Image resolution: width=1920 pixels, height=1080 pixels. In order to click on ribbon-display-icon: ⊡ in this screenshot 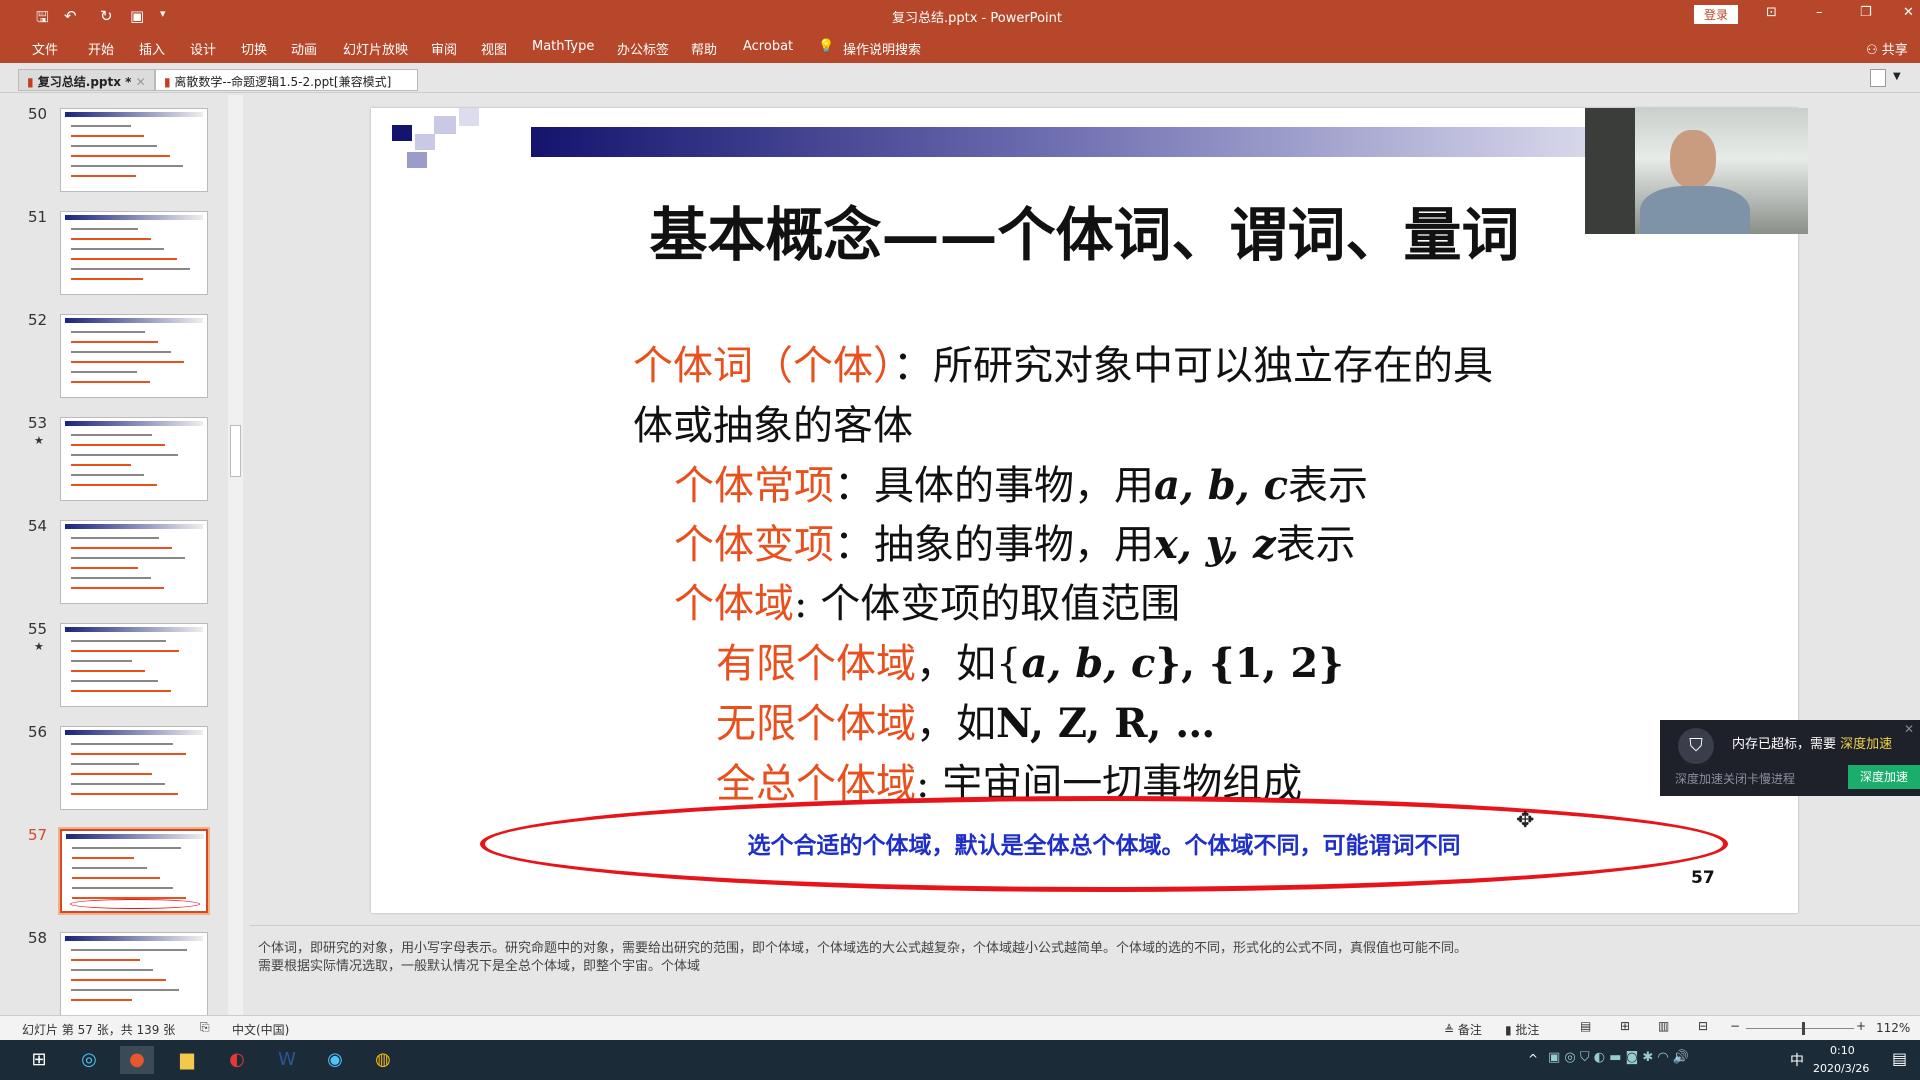, I will do `click(1771, 12)`.